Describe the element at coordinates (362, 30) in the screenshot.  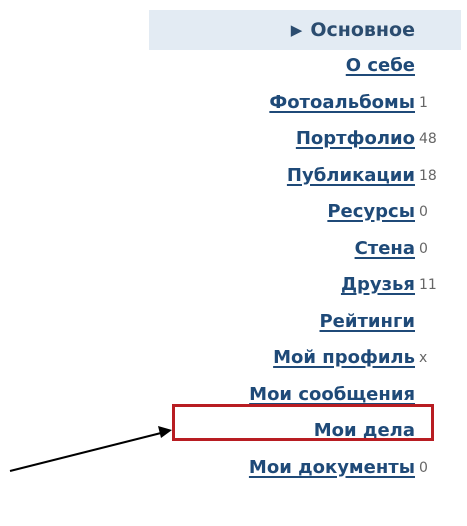
I see `menu-header-label: Основное` at that location.